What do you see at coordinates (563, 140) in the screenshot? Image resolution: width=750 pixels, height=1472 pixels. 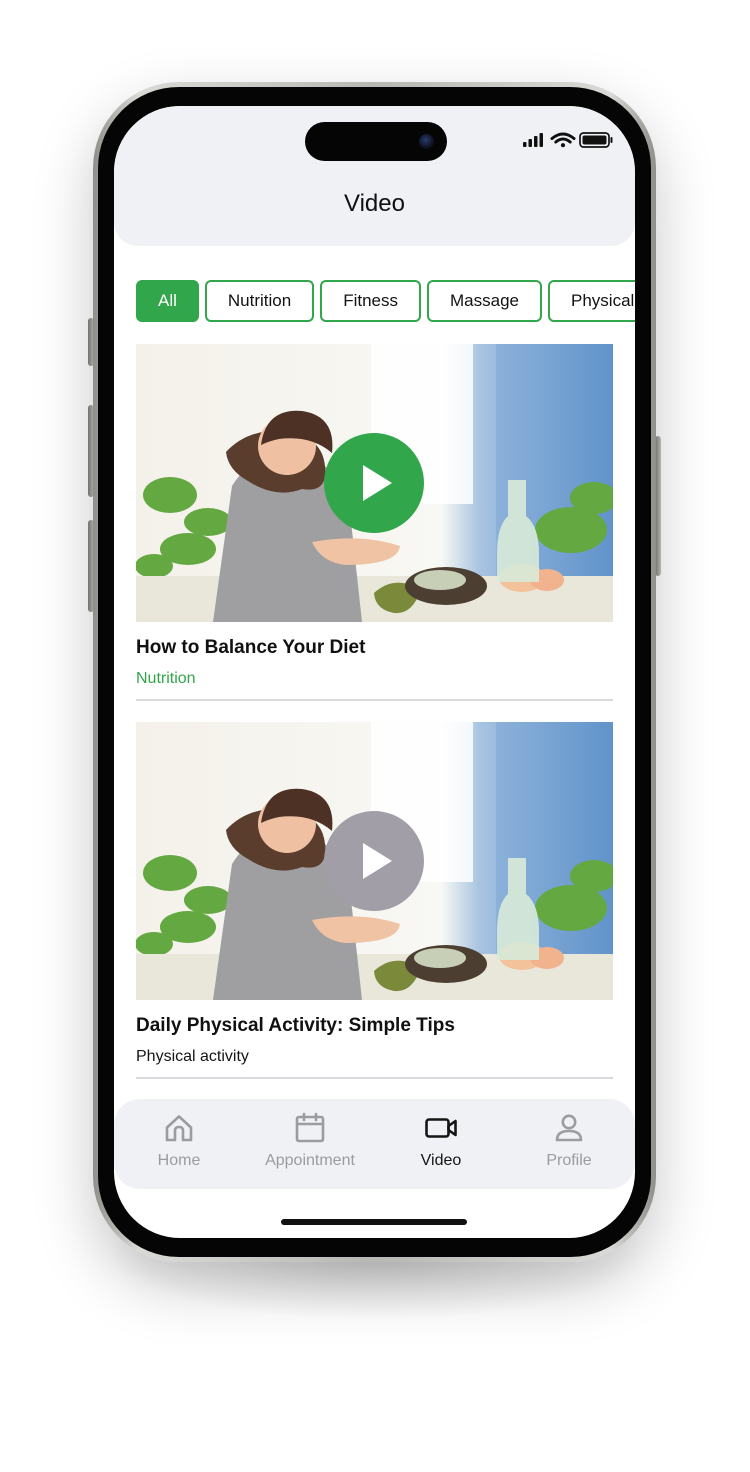 I see `wifi-icon` at bounding box center [563, 140].